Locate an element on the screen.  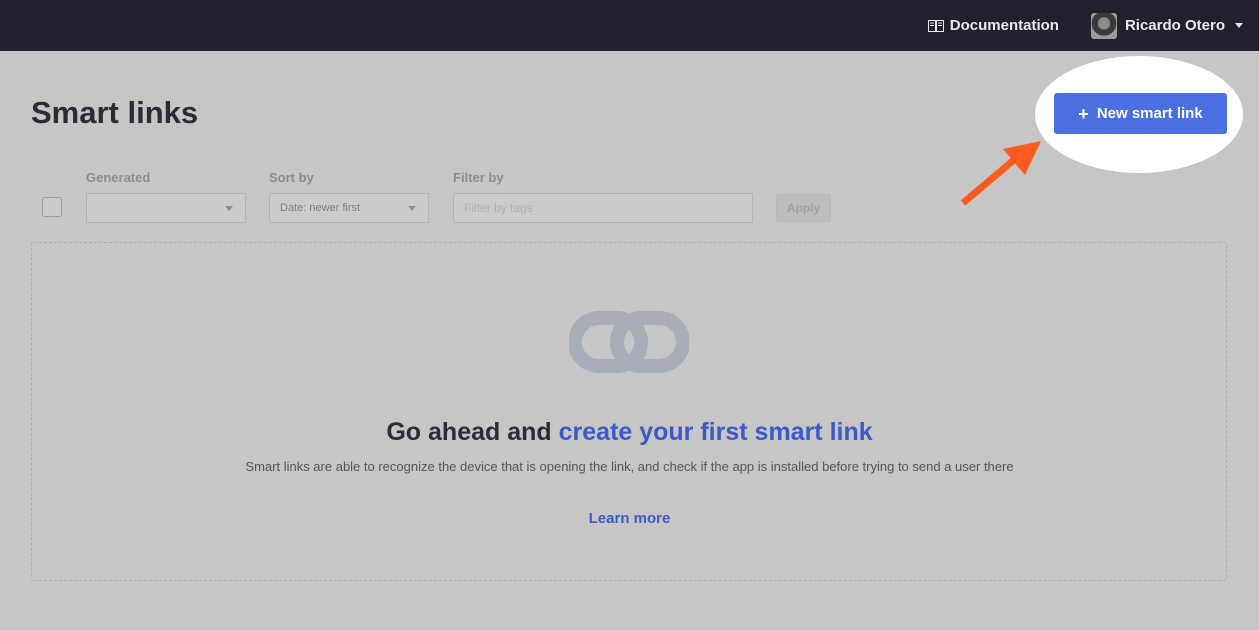
link-chain-icon is located at coordinates (629, 342).